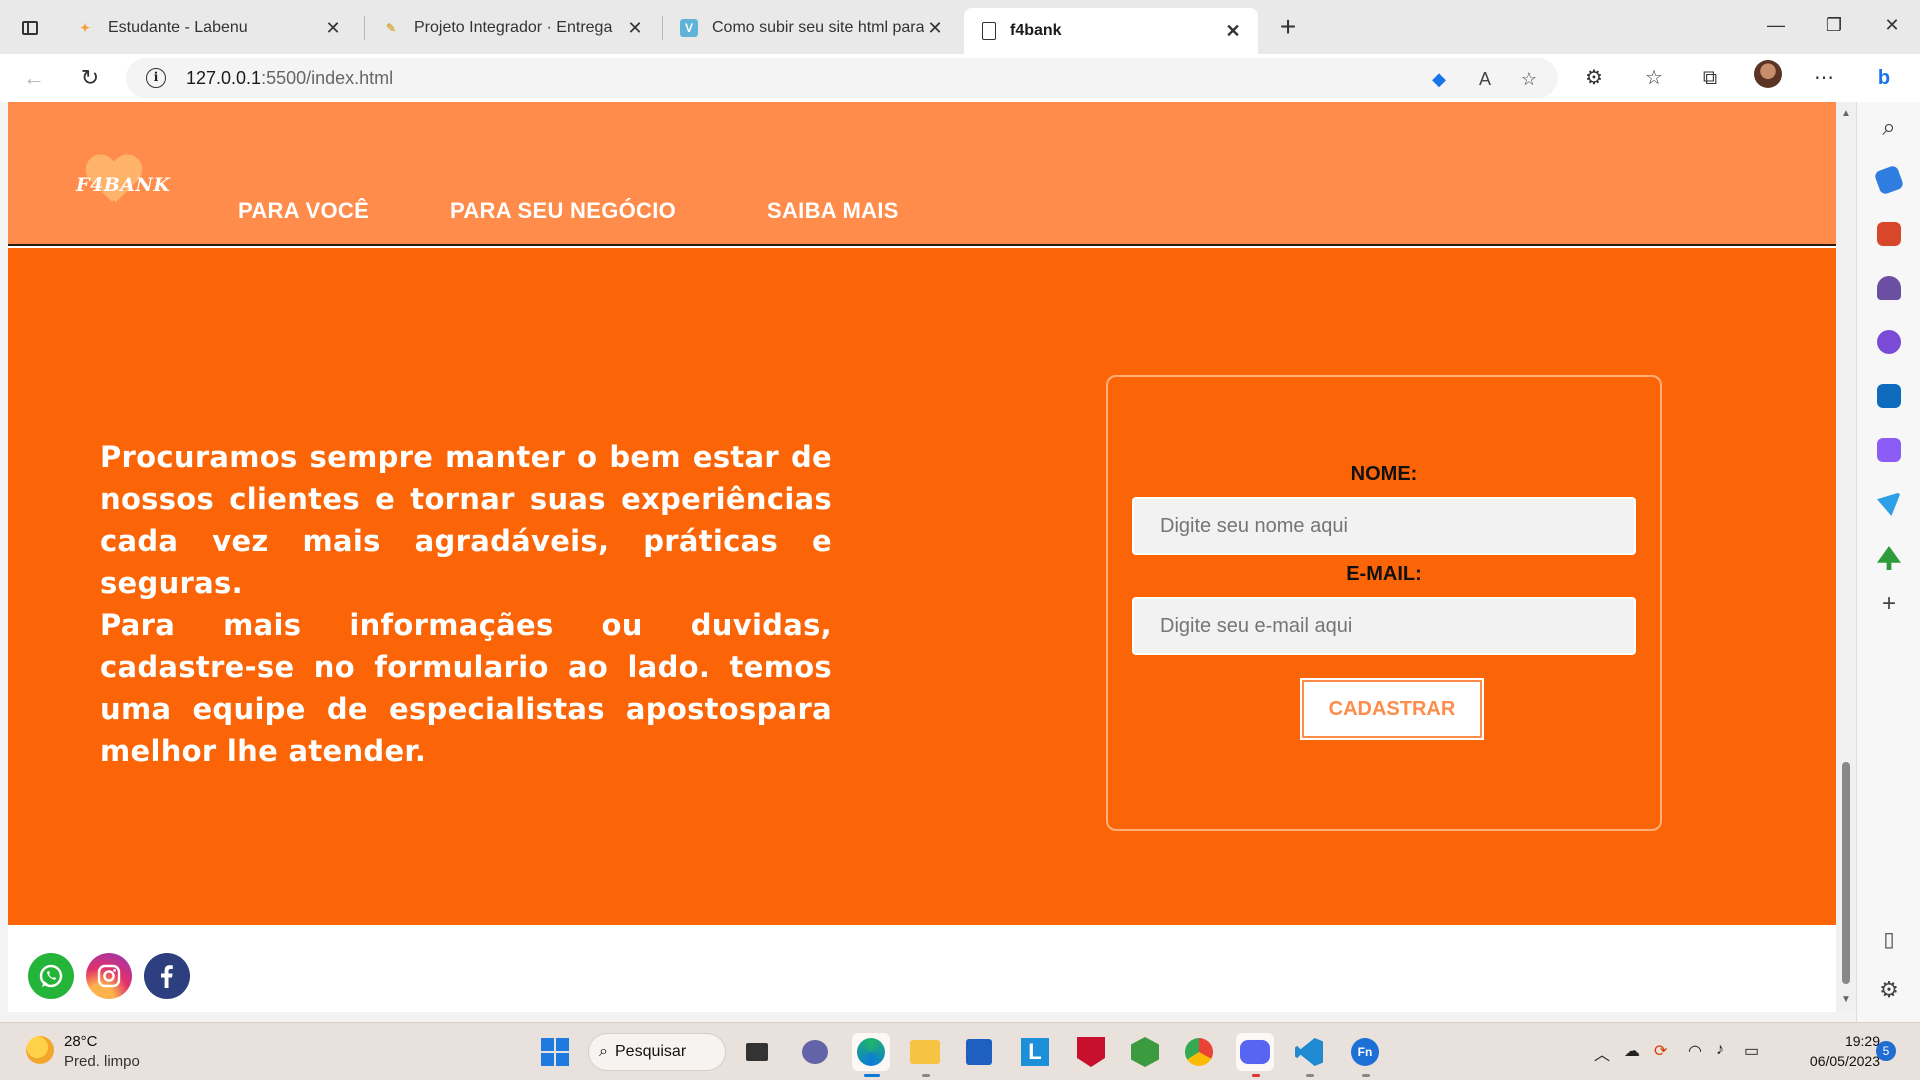  I want to click on sync-icon: ⟳, so click(1660, 1051).